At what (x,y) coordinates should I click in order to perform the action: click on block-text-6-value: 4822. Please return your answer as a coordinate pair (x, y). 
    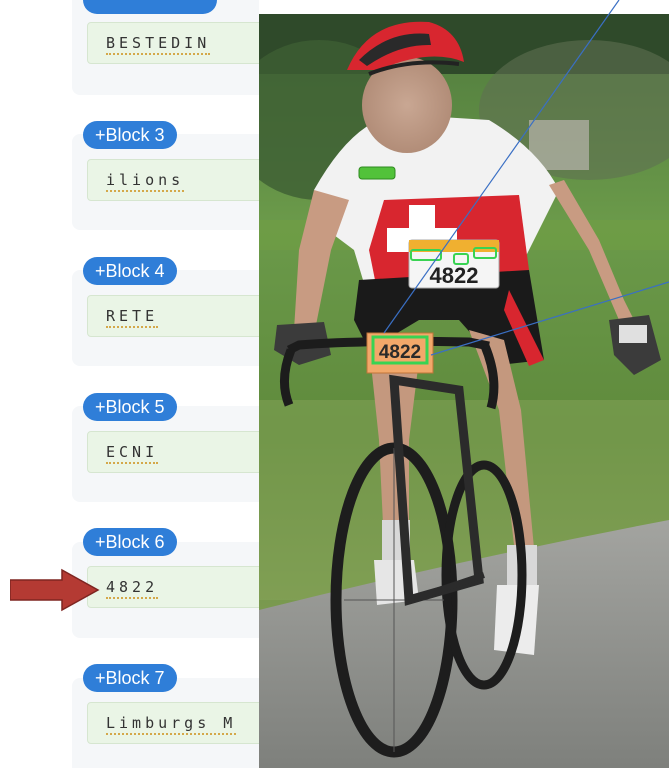
    Looking at the image, I should click on (132, 588).